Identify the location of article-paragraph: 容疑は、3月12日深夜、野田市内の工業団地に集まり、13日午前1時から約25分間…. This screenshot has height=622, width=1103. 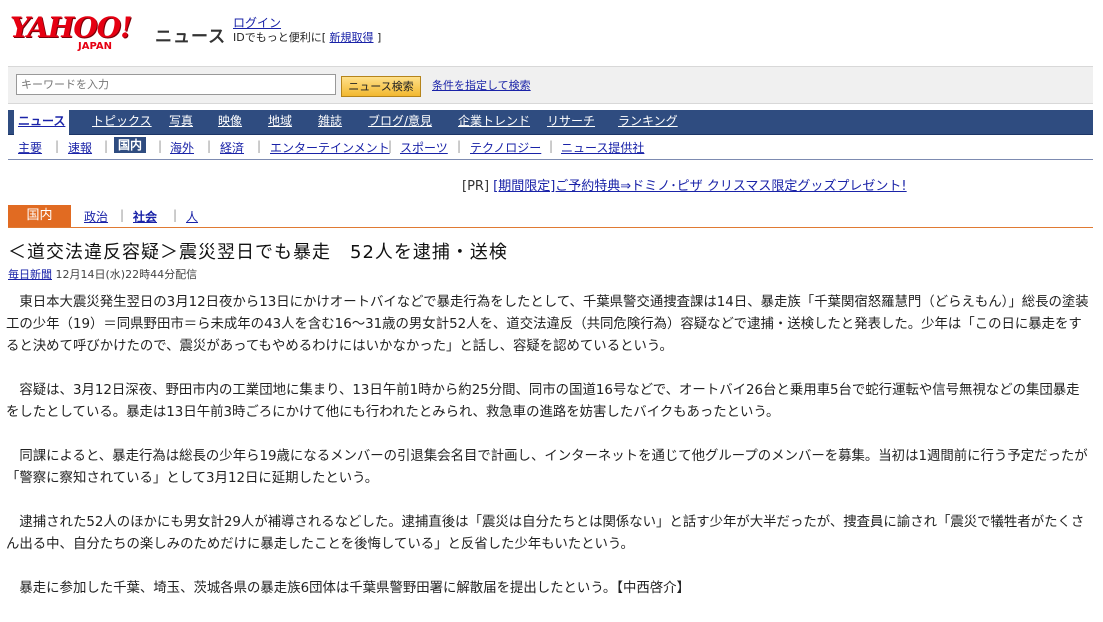
(543, 401).